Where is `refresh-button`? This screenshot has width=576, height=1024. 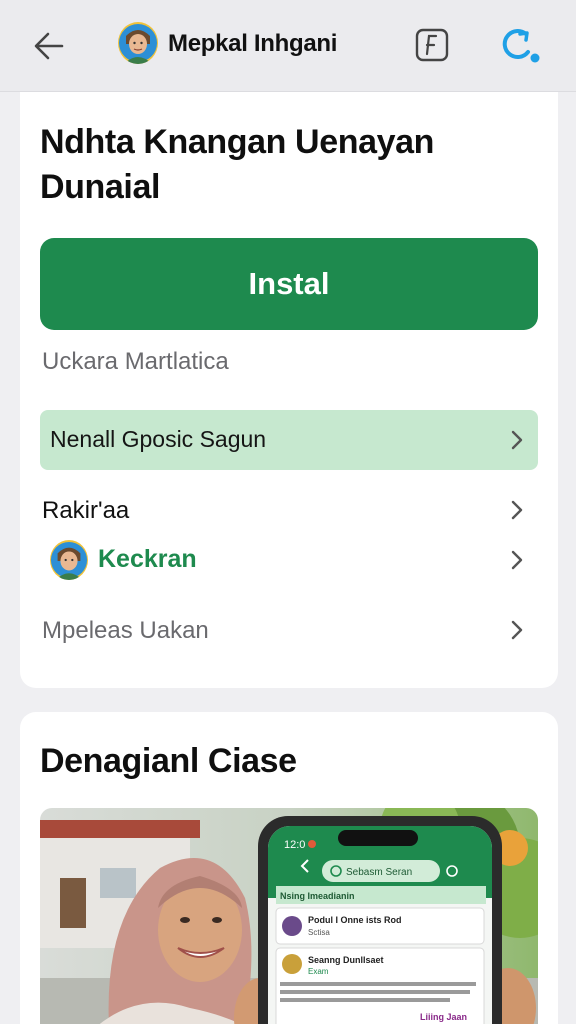 refresh-button is located at coordinates (519, 45).